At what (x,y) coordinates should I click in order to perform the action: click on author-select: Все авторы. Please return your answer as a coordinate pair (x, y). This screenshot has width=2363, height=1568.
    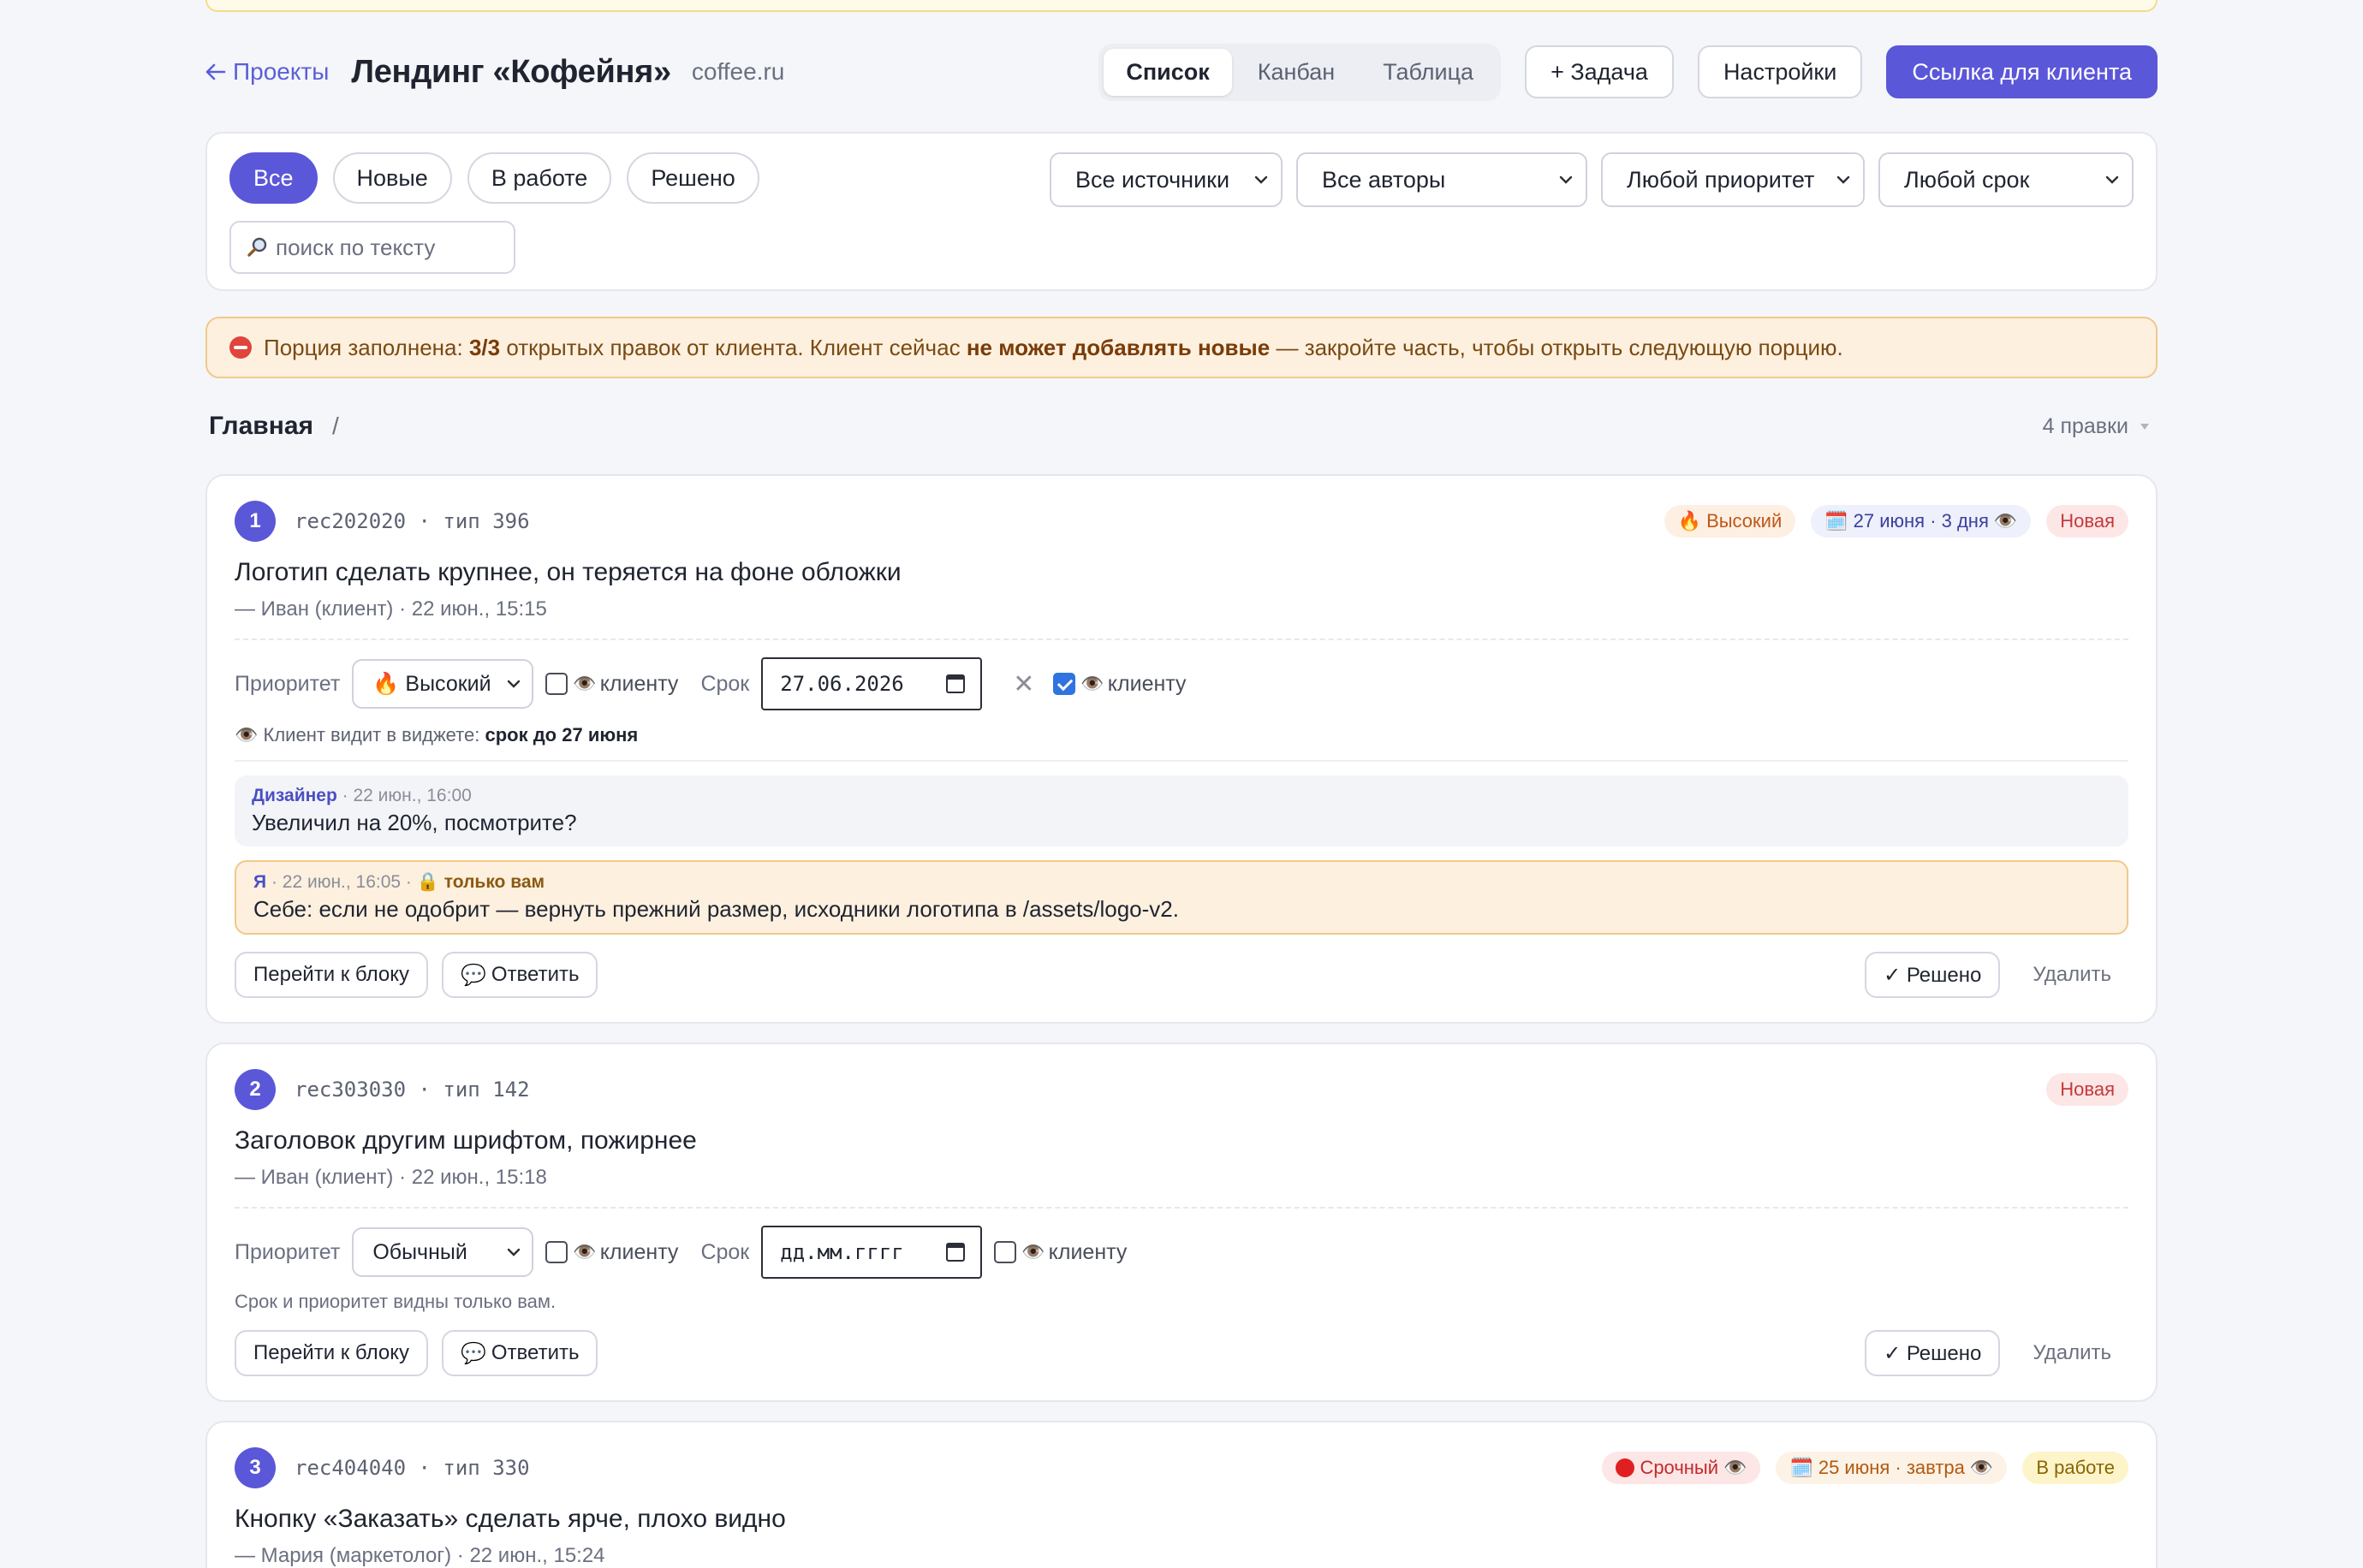
    Looking at the image, I should click on (1441, 179).